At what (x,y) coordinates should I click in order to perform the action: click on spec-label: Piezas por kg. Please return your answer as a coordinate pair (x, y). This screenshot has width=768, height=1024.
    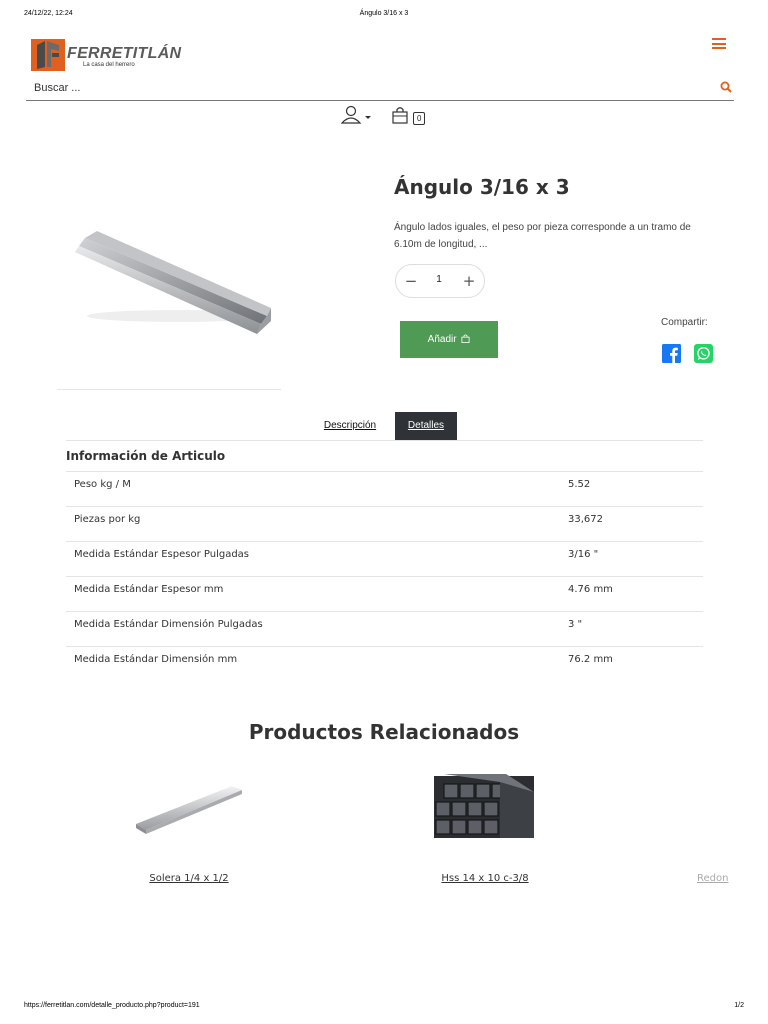
    Looking at the image, I should click on (107, 519).